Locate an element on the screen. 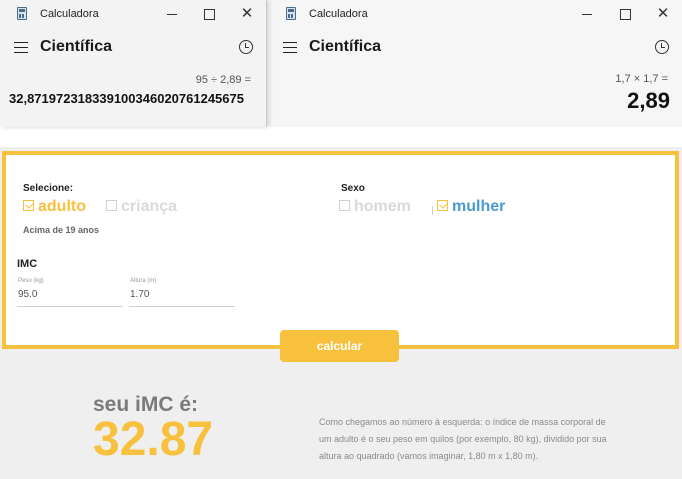  weight-underline is located at coordinates (69, 306).